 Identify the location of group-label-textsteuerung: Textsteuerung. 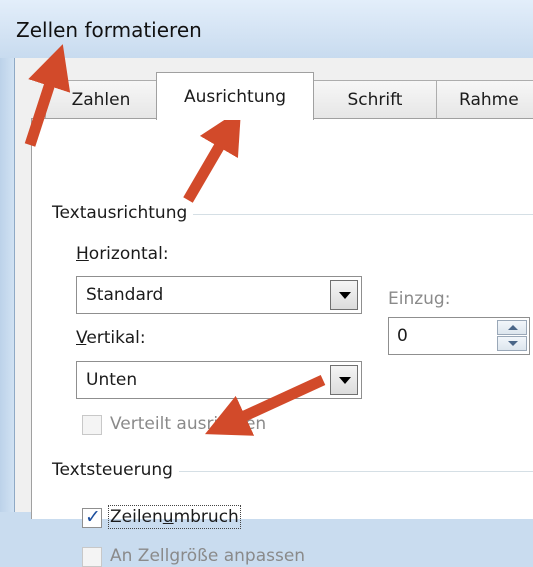
(115, 470).